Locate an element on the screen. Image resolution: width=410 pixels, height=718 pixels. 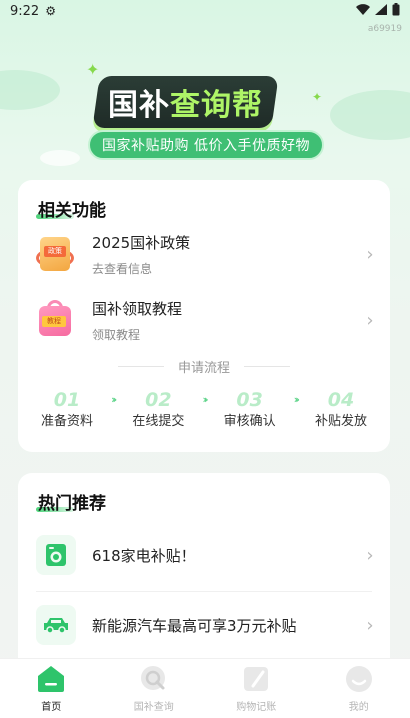
related-functions-title: 相关功能 is located at coordinates (72, 211).